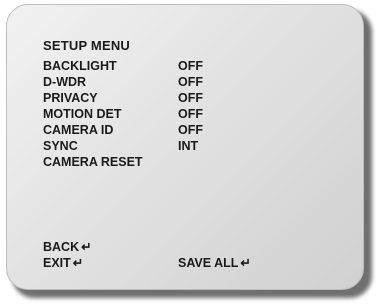  I want to click on menu-title: SETUP MENU, so click(86, 45).